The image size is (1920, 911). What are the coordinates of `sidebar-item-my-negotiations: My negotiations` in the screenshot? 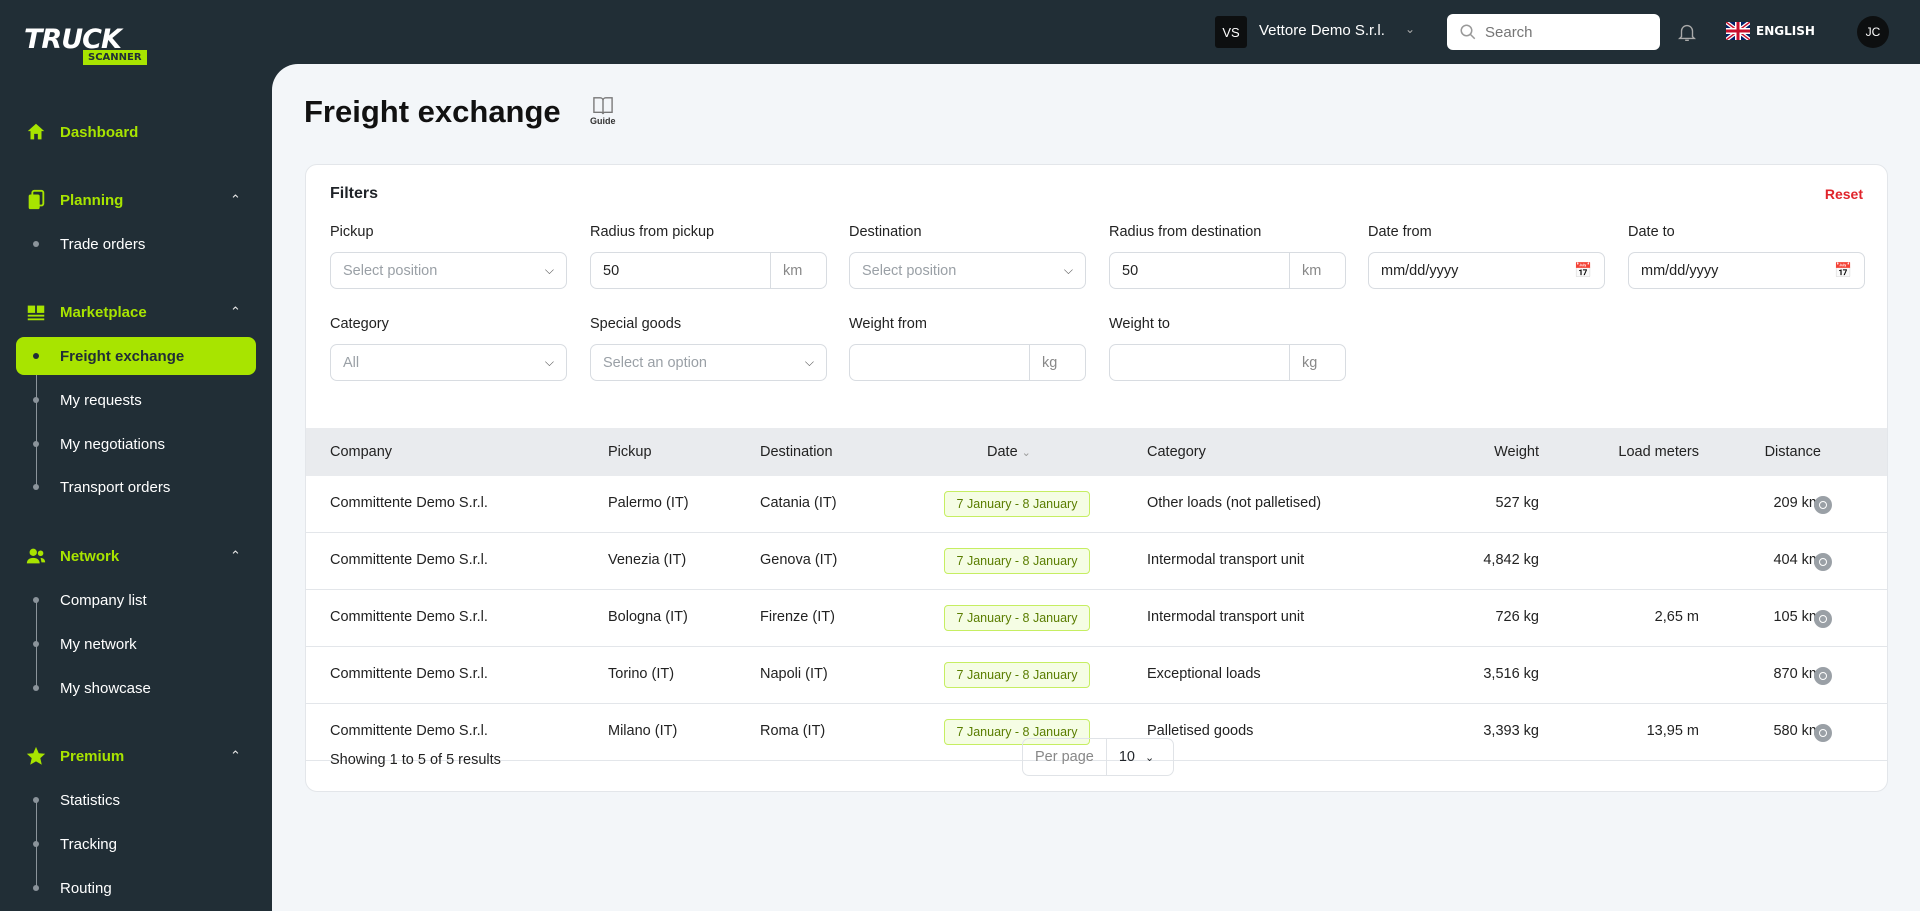 It's located at (136, 444).